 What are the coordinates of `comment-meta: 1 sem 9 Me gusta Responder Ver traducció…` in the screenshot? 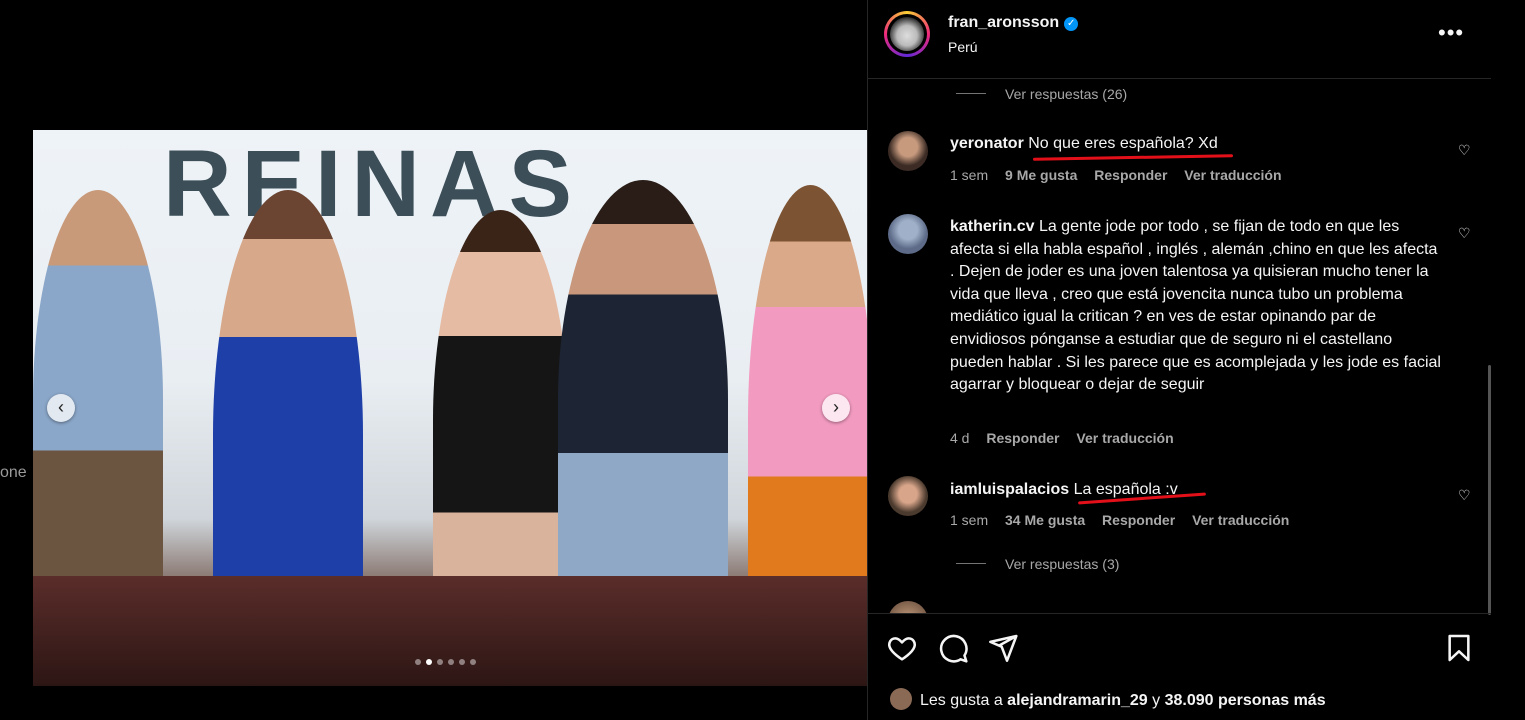 It's located at (1122, 175).